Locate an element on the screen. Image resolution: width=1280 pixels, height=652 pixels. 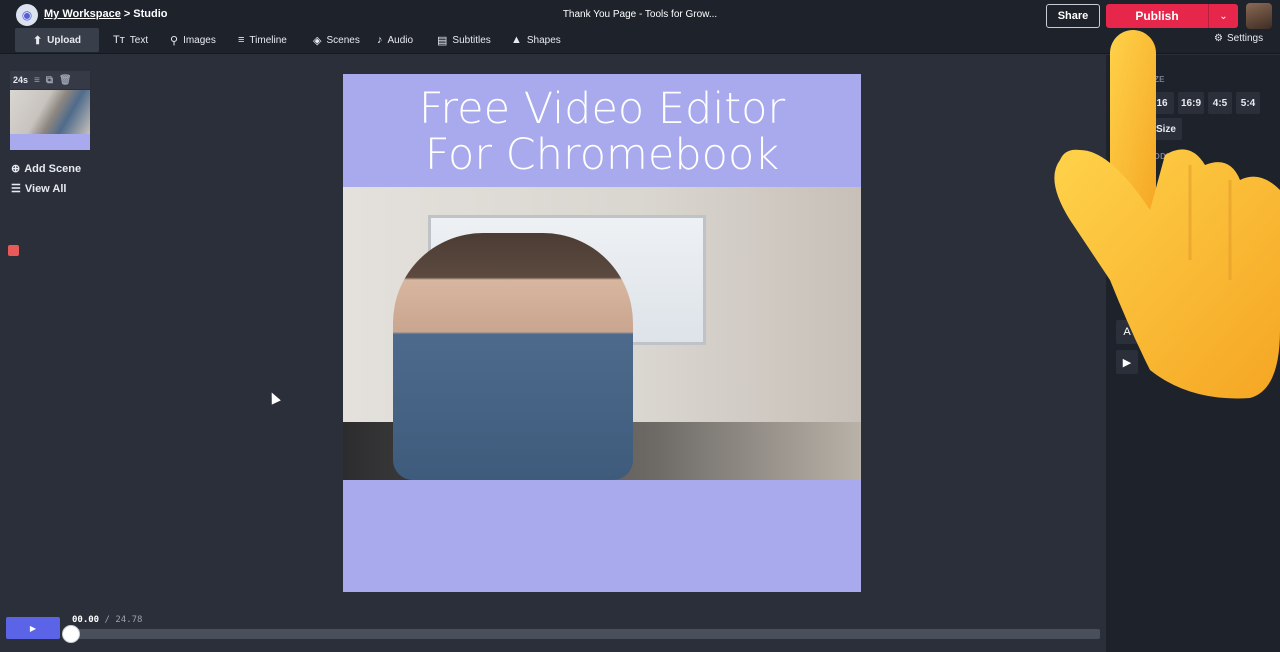
shapes-icon: ▲ is located at coordinates (516, 40).